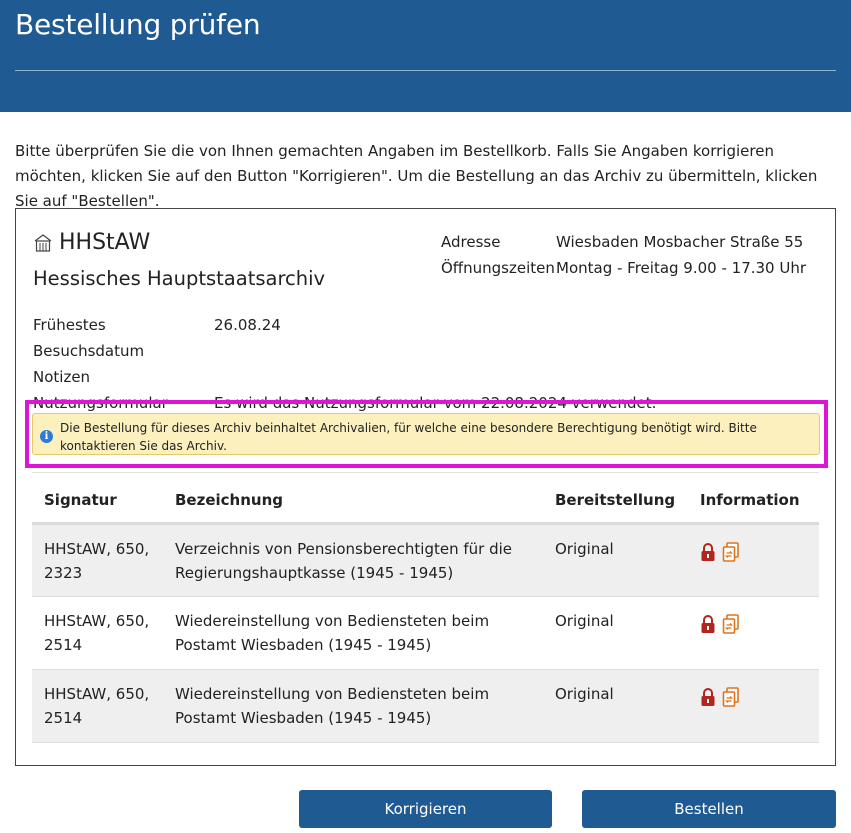  What do you see at coordinates (62, 377) in the screenshot?
I see `notes-label: Notizen` at bounding box center [62, 377].